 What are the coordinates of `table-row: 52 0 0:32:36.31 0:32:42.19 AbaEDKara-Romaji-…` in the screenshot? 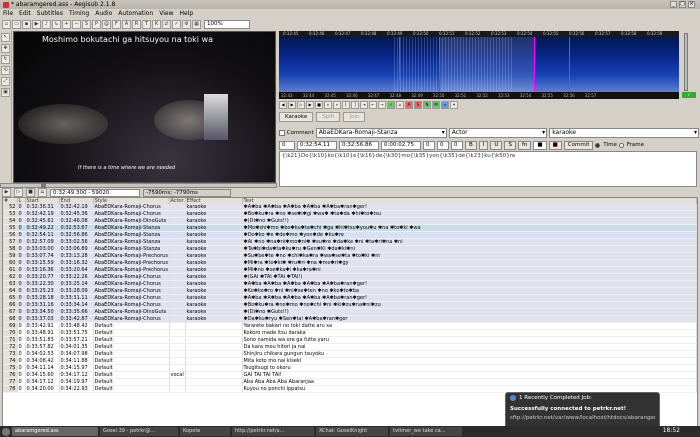 It's located at (350, 208).